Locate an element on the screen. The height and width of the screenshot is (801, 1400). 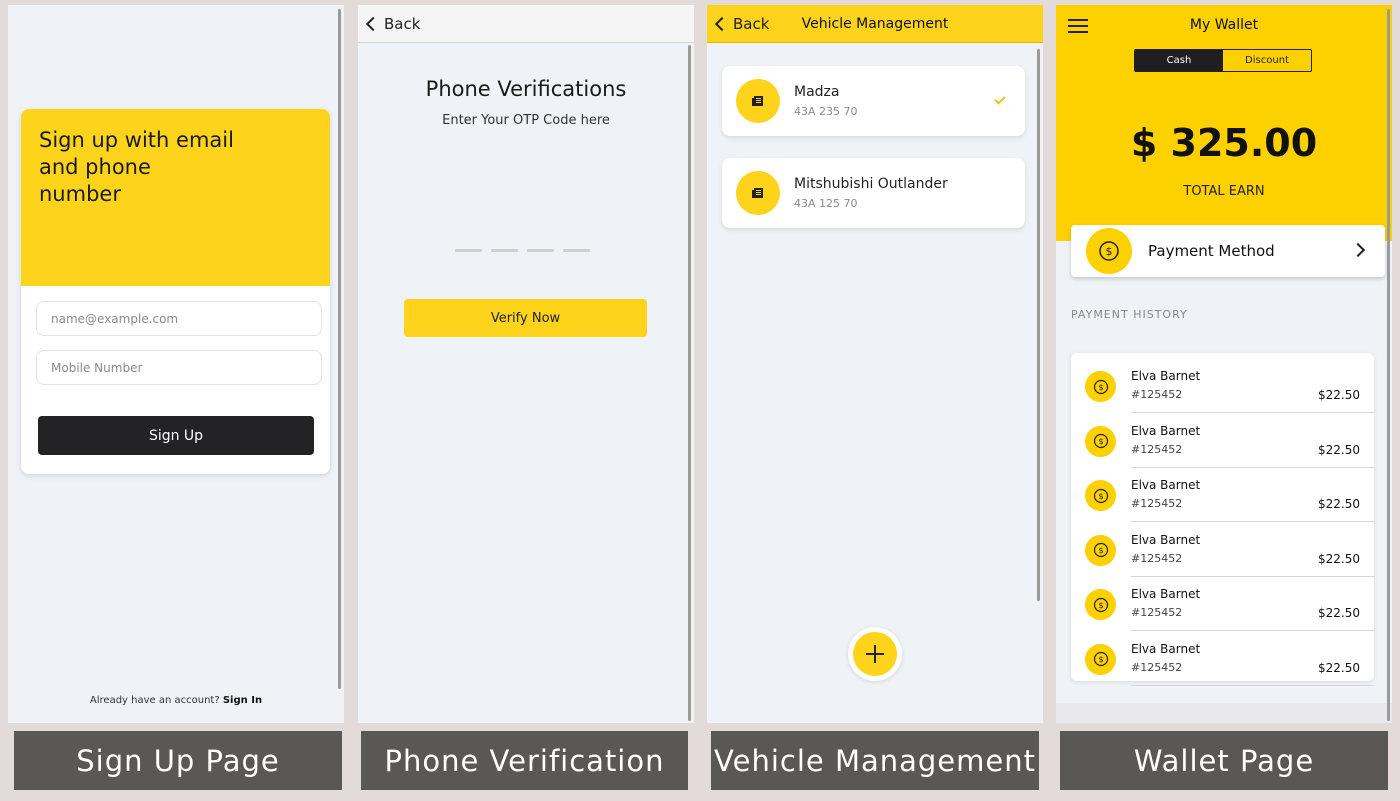
top-bar: Back is located at coordinates (526, 24).